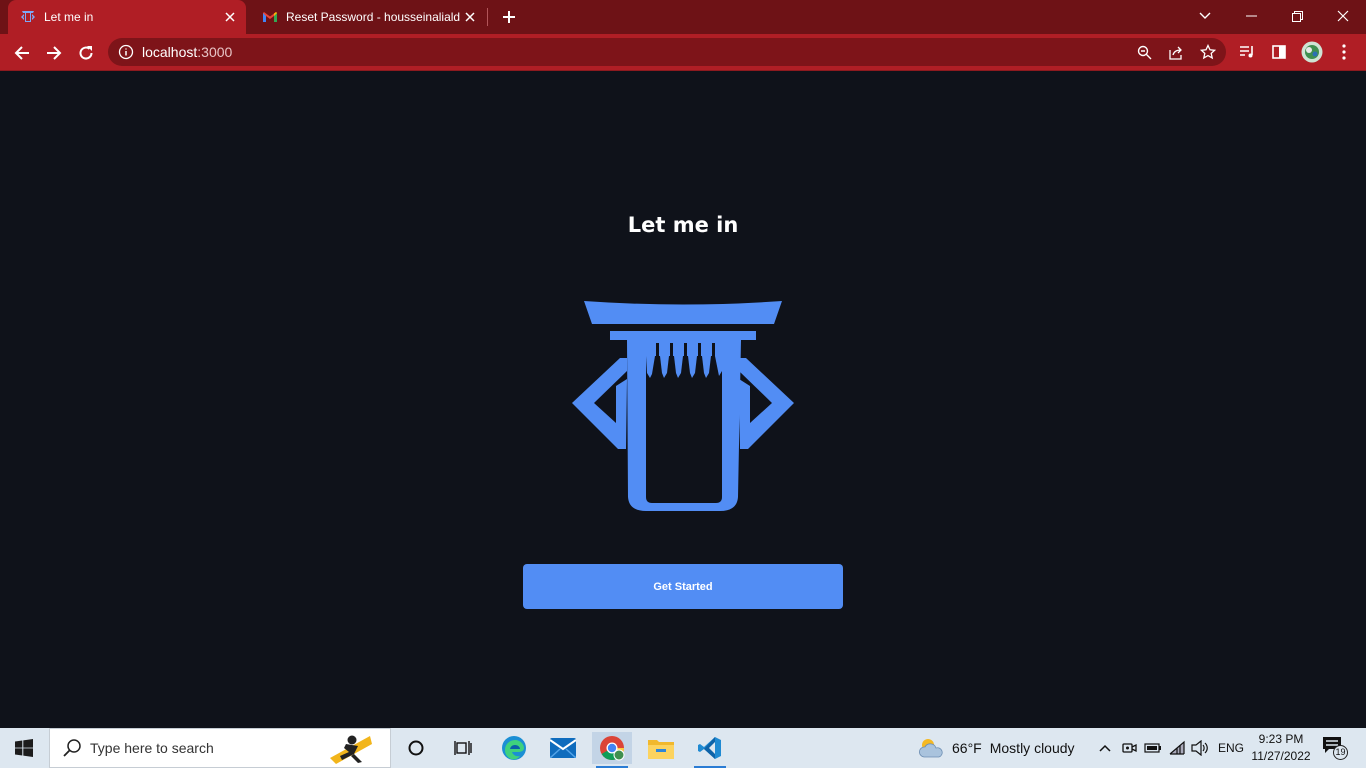  I want to click on notification-count-badge: 19, so click(1340, 752).